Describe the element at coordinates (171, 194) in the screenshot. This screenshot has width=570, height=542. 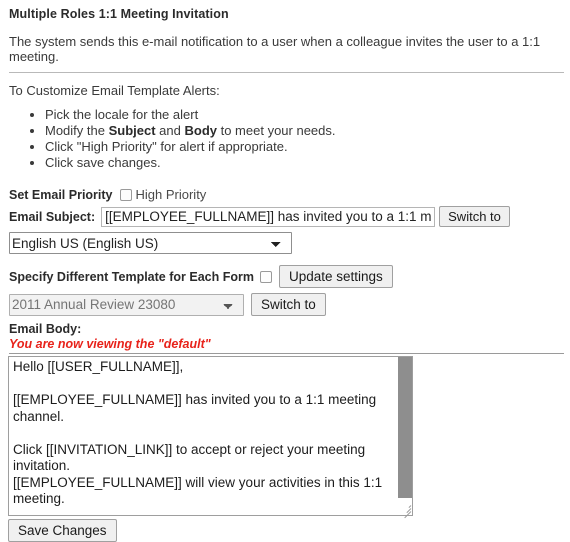
I see `high-priority-label: High Priority` at that location.